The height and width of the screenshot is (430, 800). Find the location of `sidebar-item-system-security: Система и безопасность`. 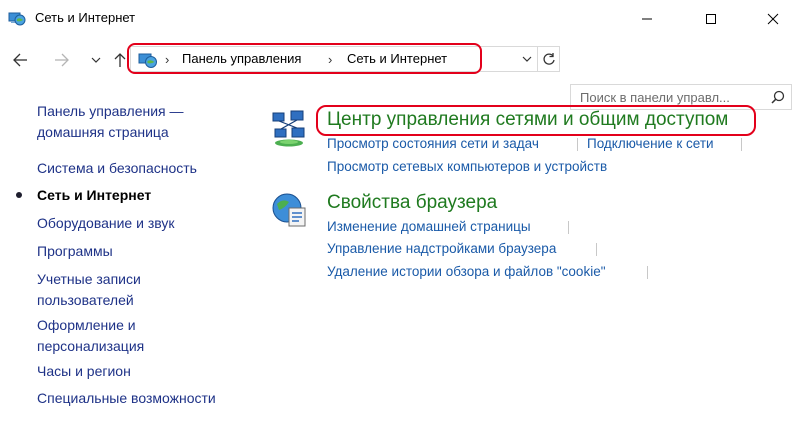

sidebar-item-system-security: Система и безопасность is located at coordinates (117, 168).